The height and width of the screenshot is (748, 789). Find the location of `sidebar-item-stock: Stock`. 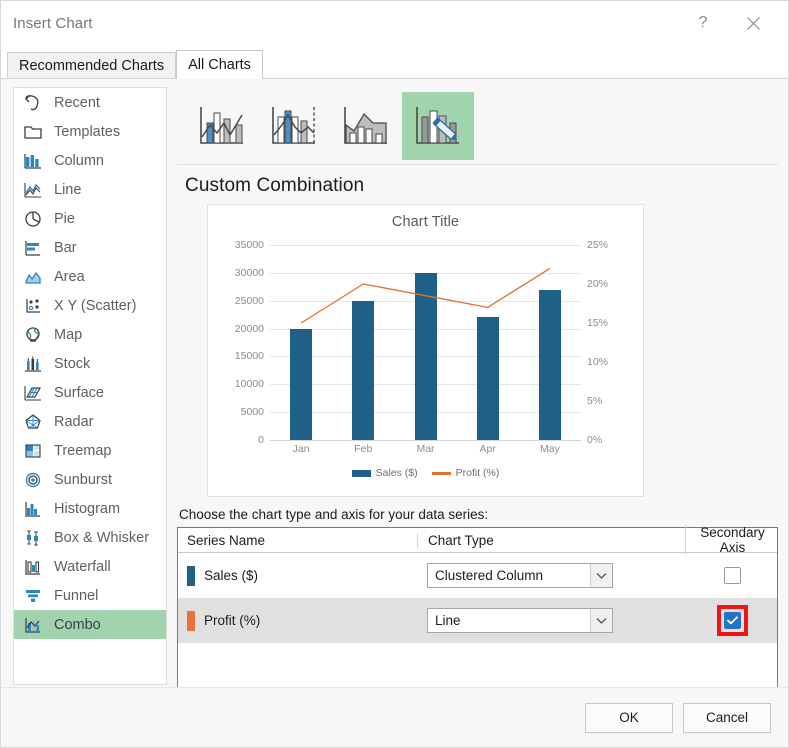

sidebar-item-stock: Stock is located at coordinates (90, 363).